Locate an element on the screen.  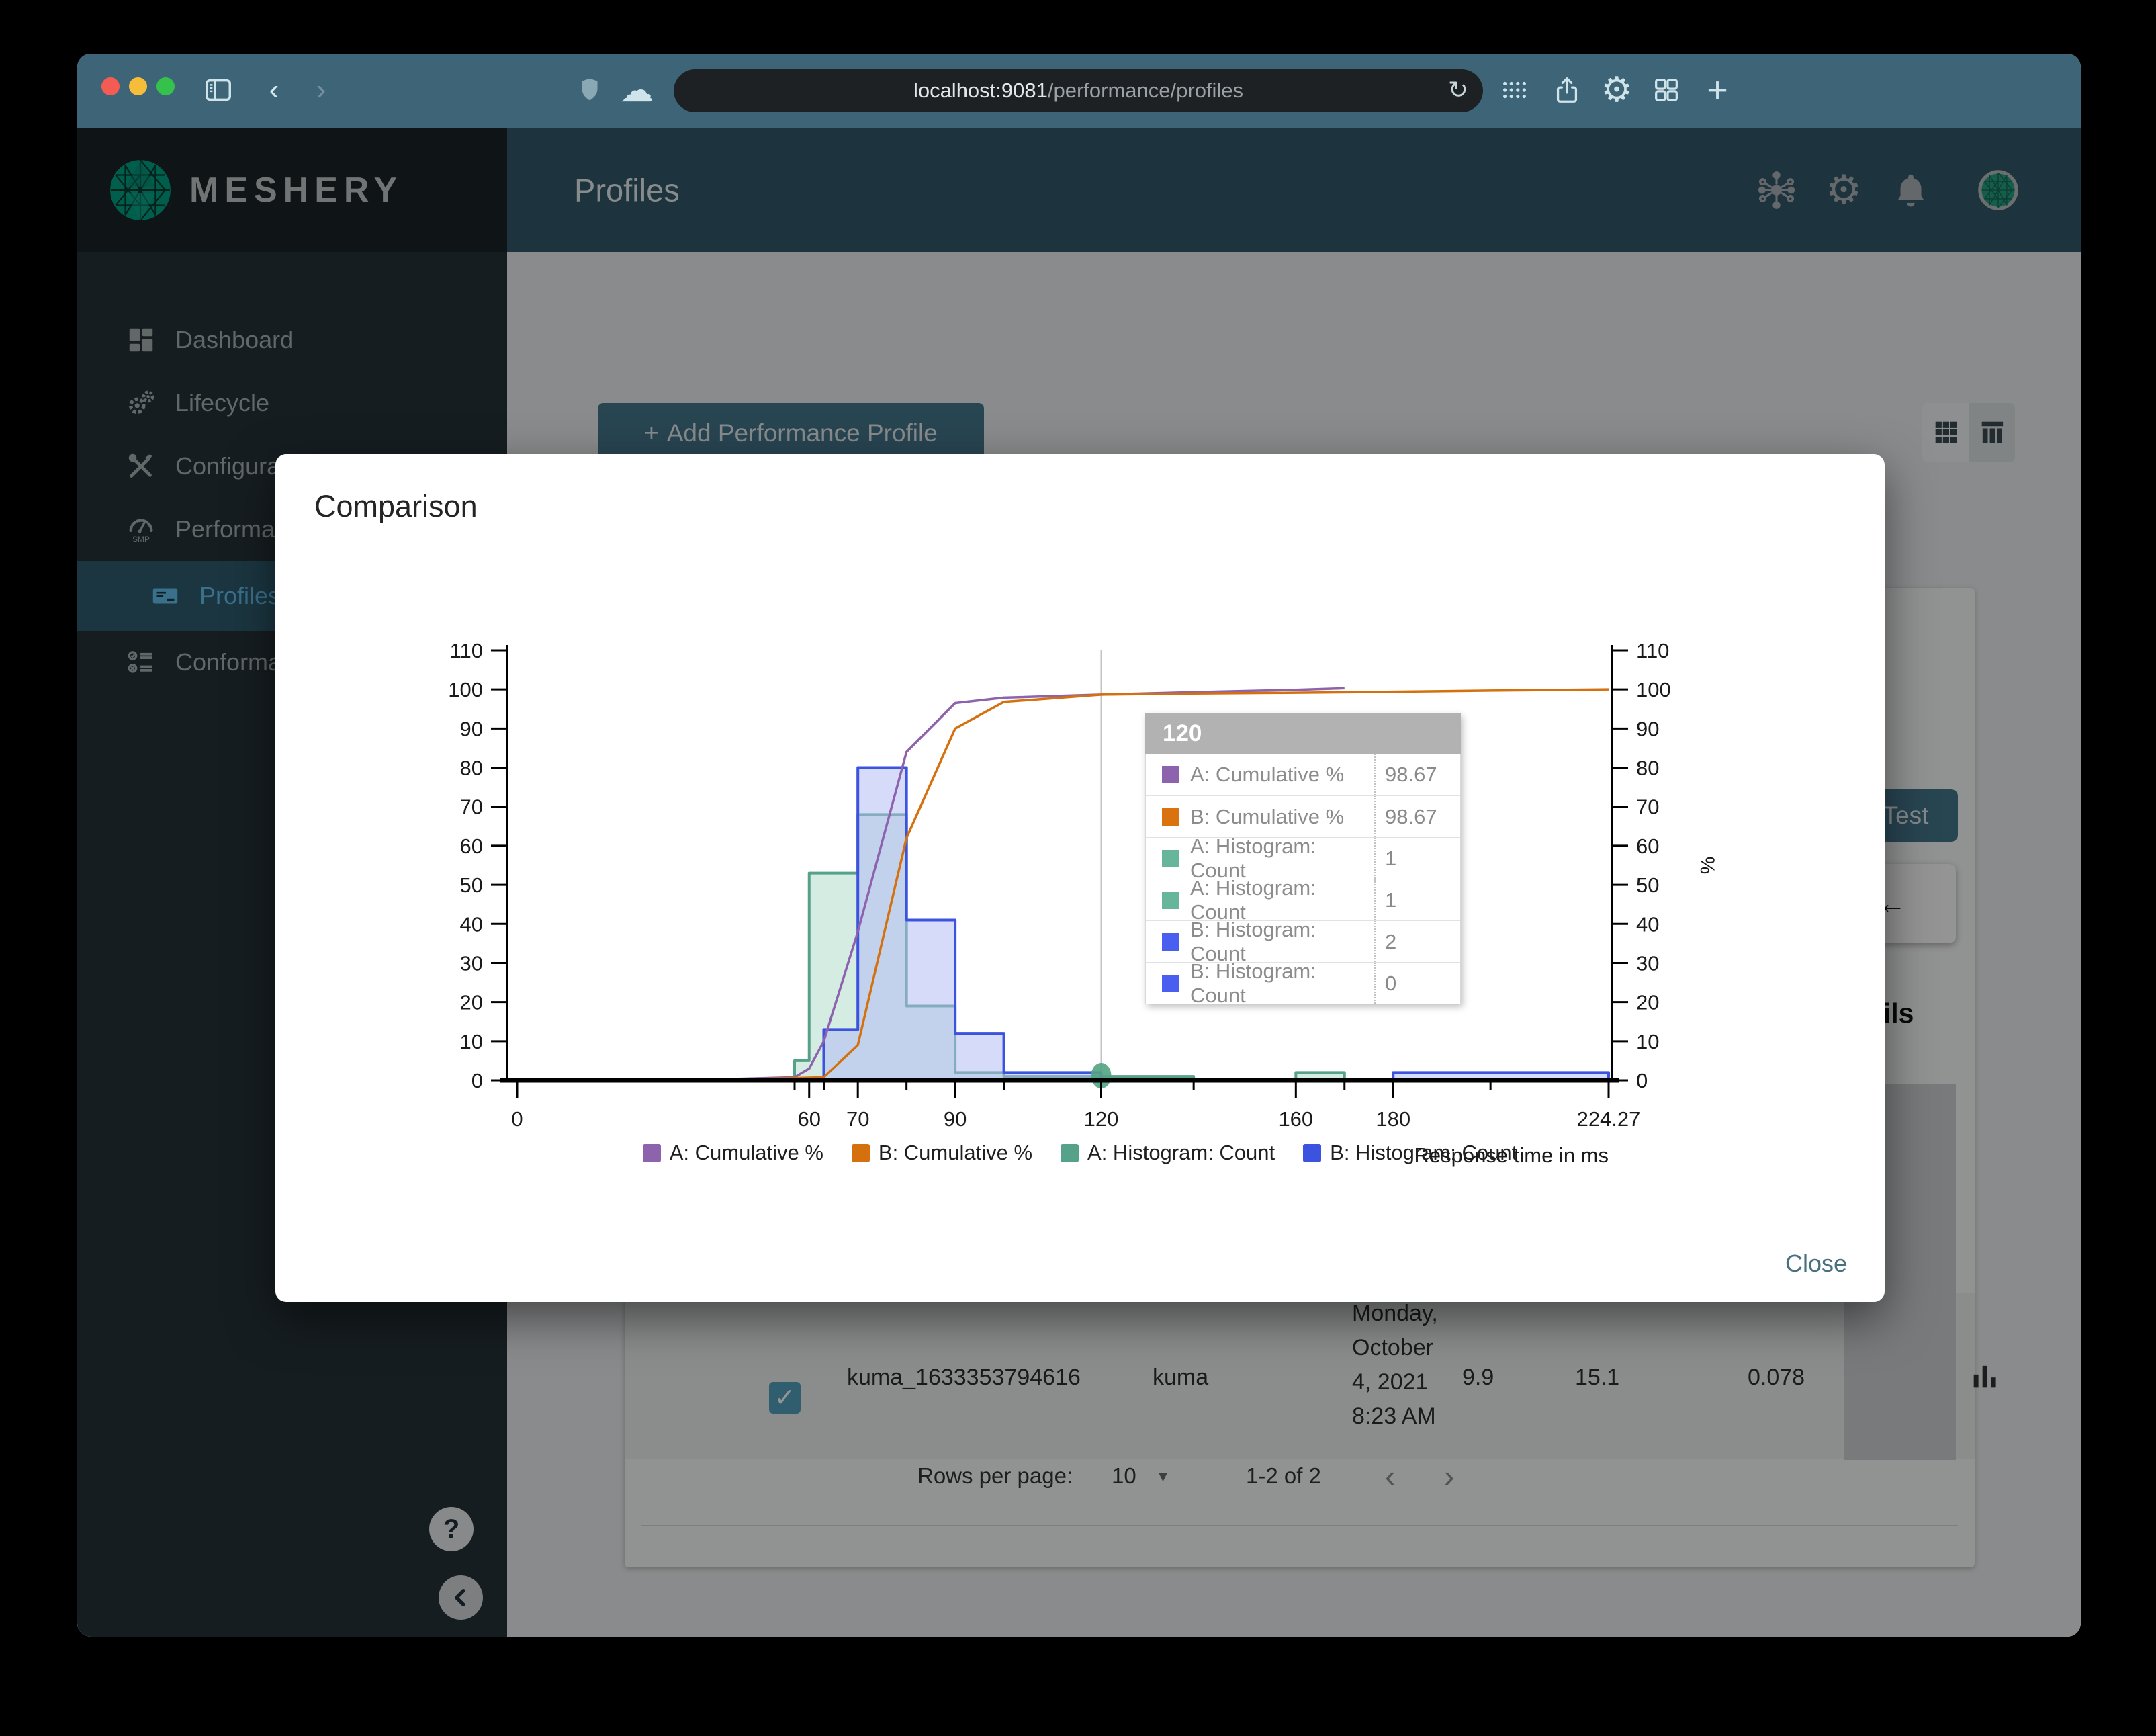
tooltip-row: A: Cumulative % 98.67 is located at coordinates (1303, 775).